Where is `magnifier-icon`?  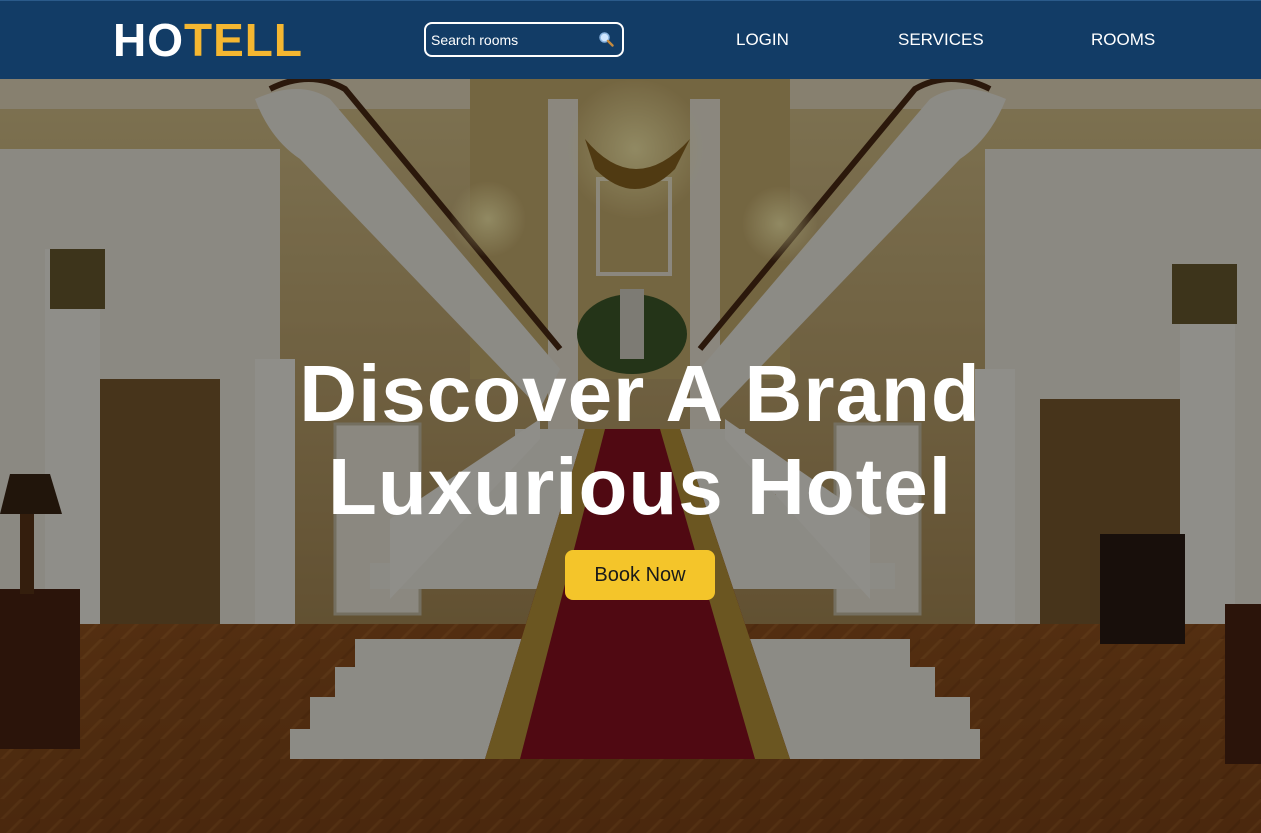 magnifier-icon is located at coordinates (606, 39).